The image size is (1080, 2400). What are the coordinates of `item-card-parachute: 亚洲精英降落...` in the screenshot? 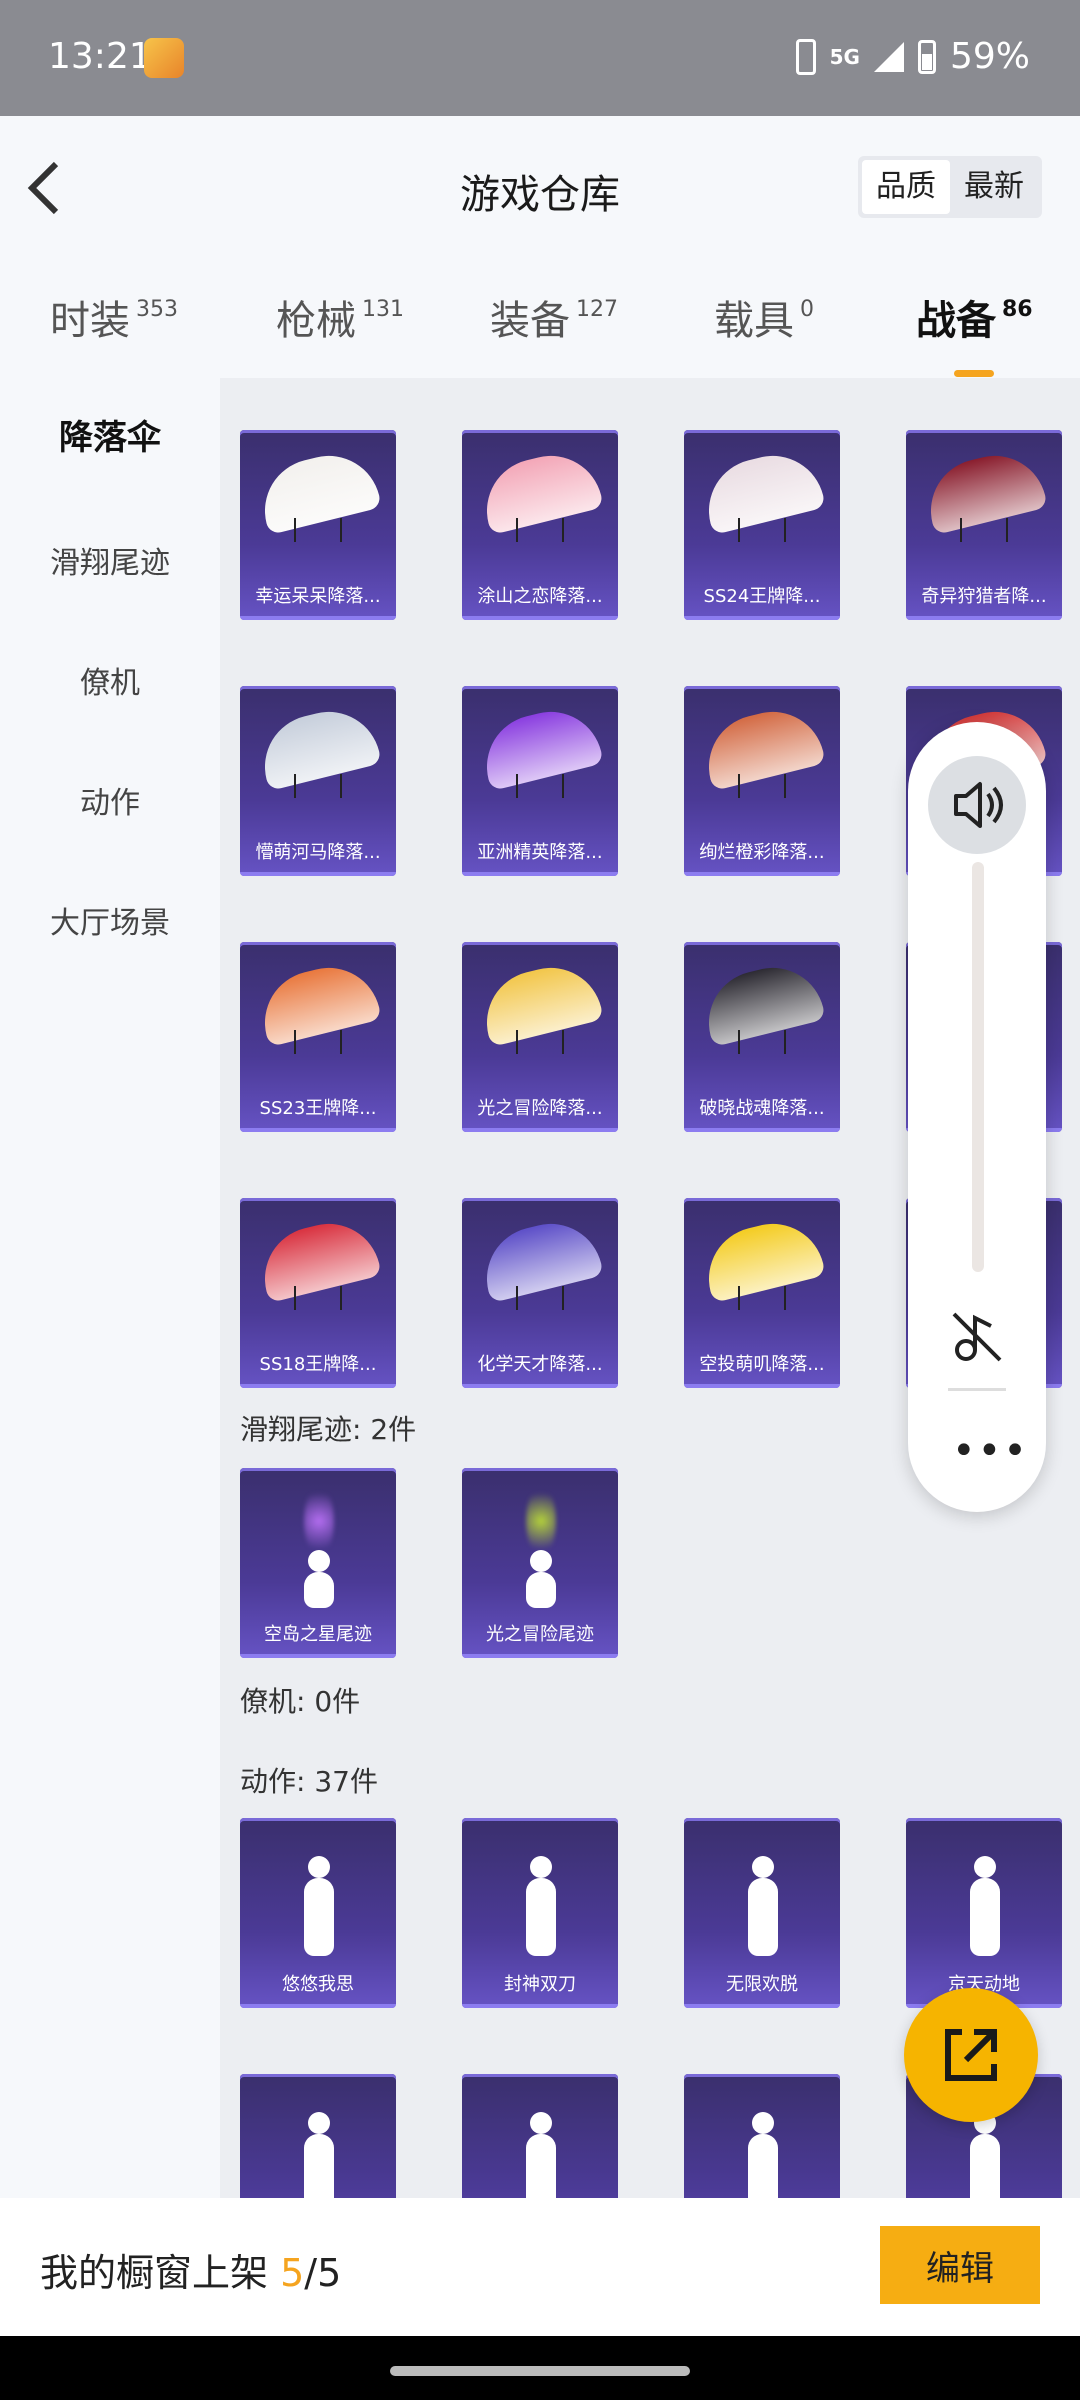 It's located at (540, 781).